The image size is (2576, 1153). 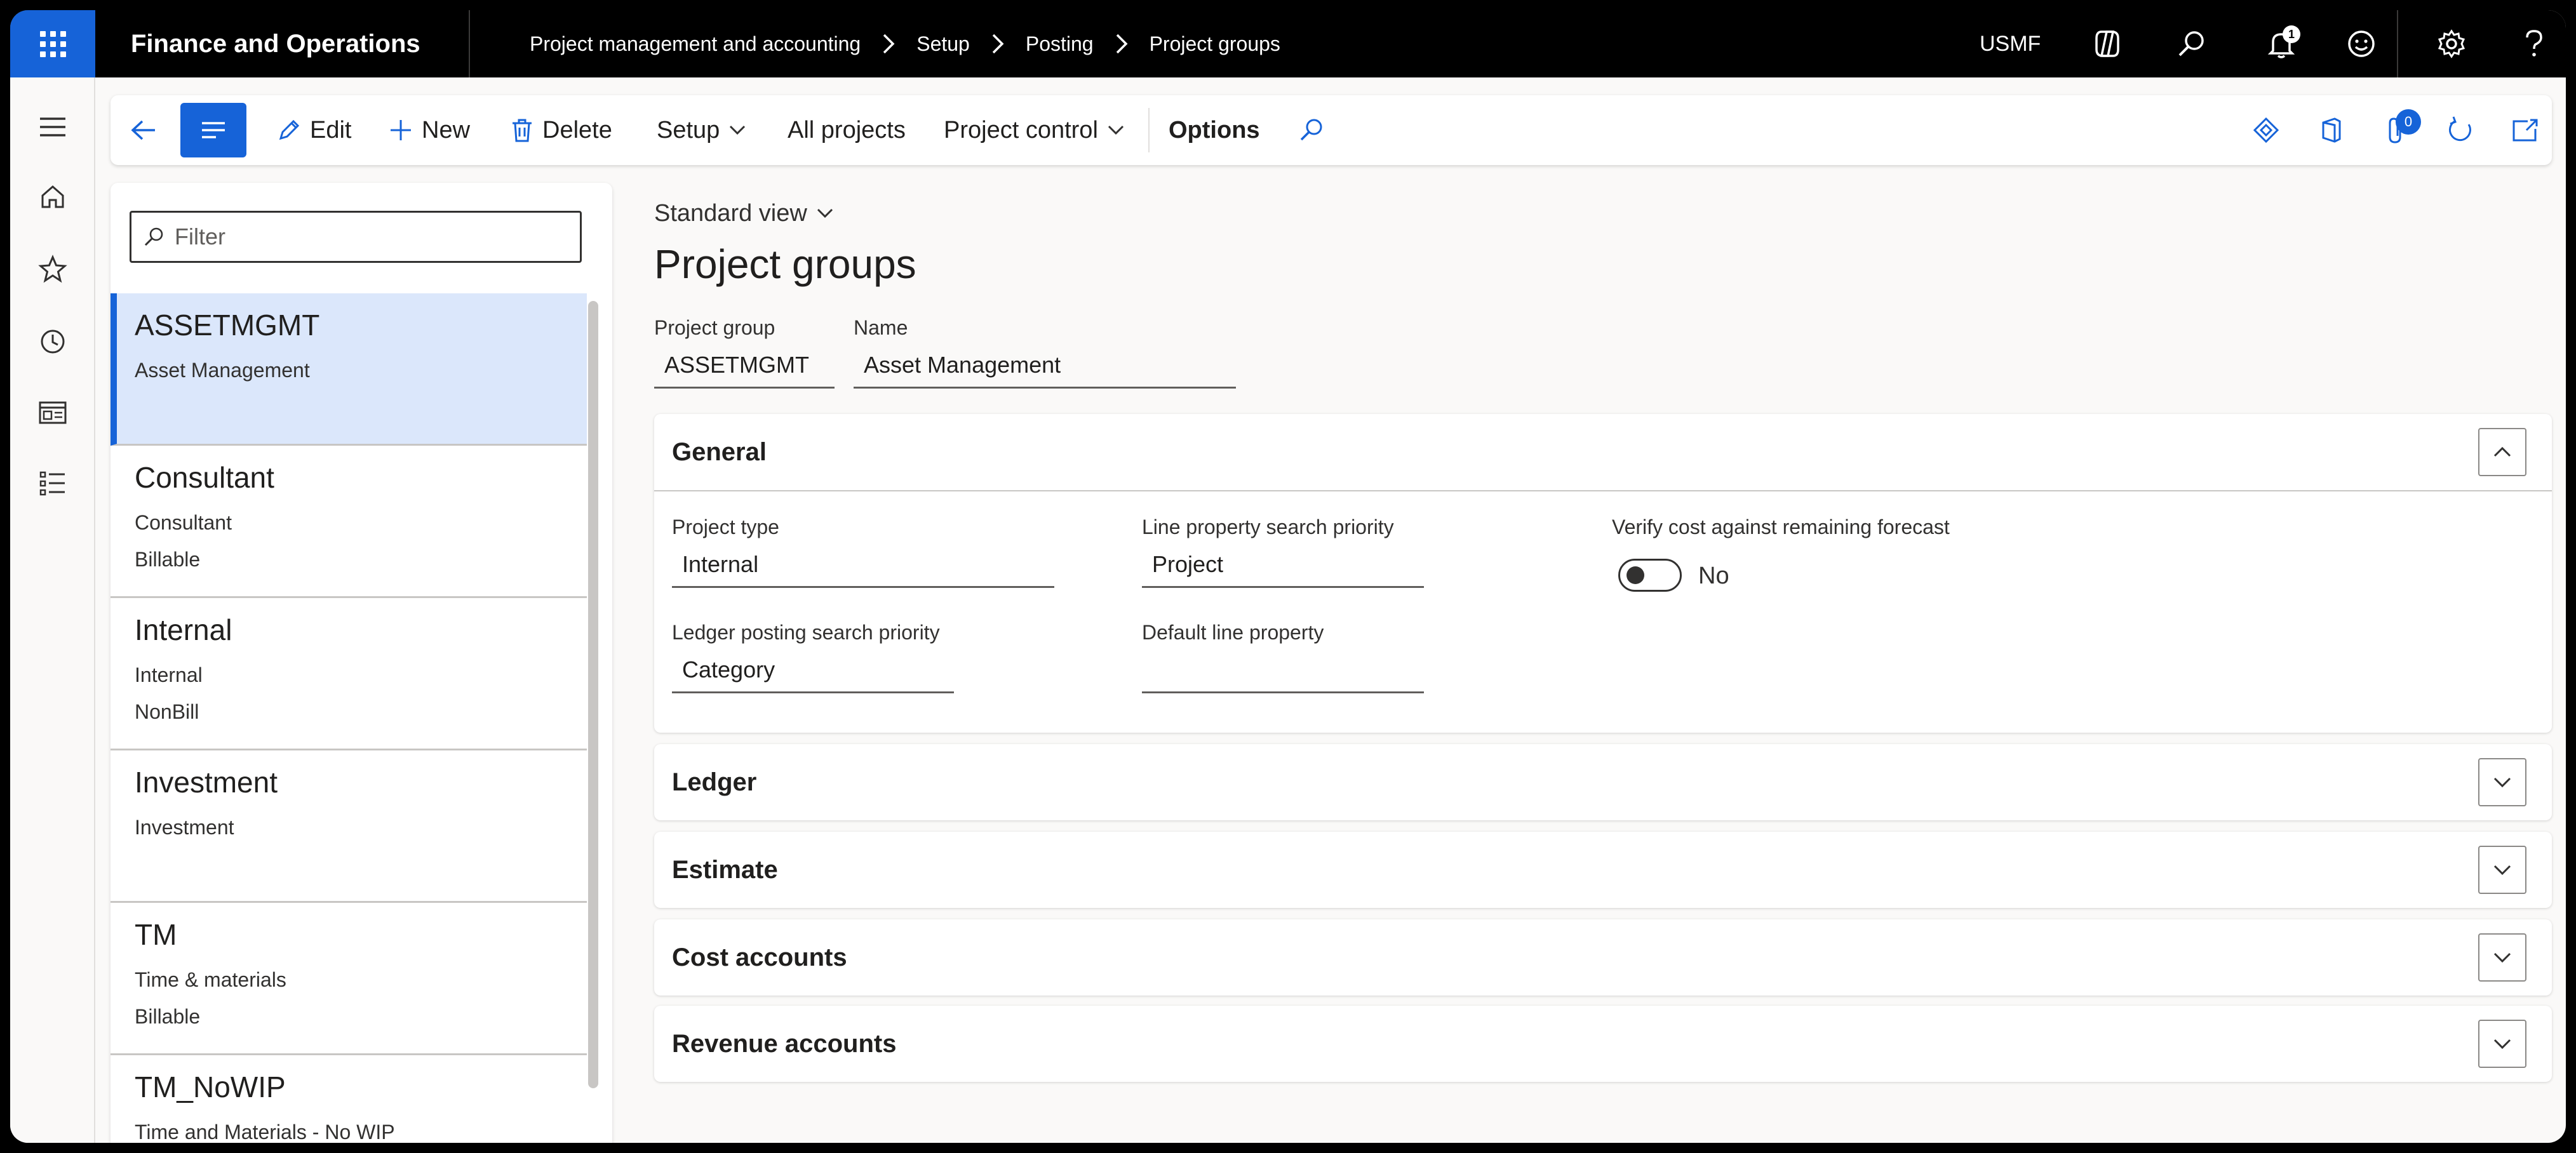 I want to click on line-property-priority-label: Line property search priority, so click(x=1268, y=527).